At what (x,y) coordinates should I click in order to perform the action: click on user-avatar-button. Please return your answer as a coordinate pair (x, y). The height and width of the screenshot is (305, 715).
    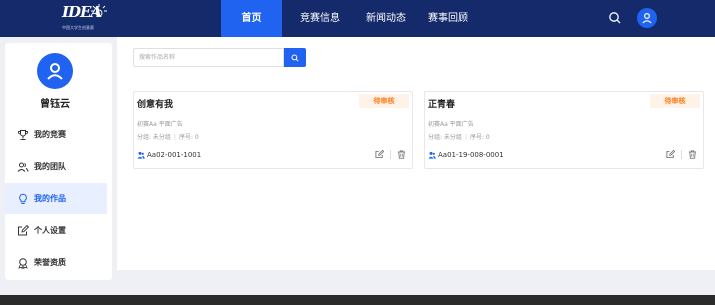
    Looking at the image, I should click on (647, 18).